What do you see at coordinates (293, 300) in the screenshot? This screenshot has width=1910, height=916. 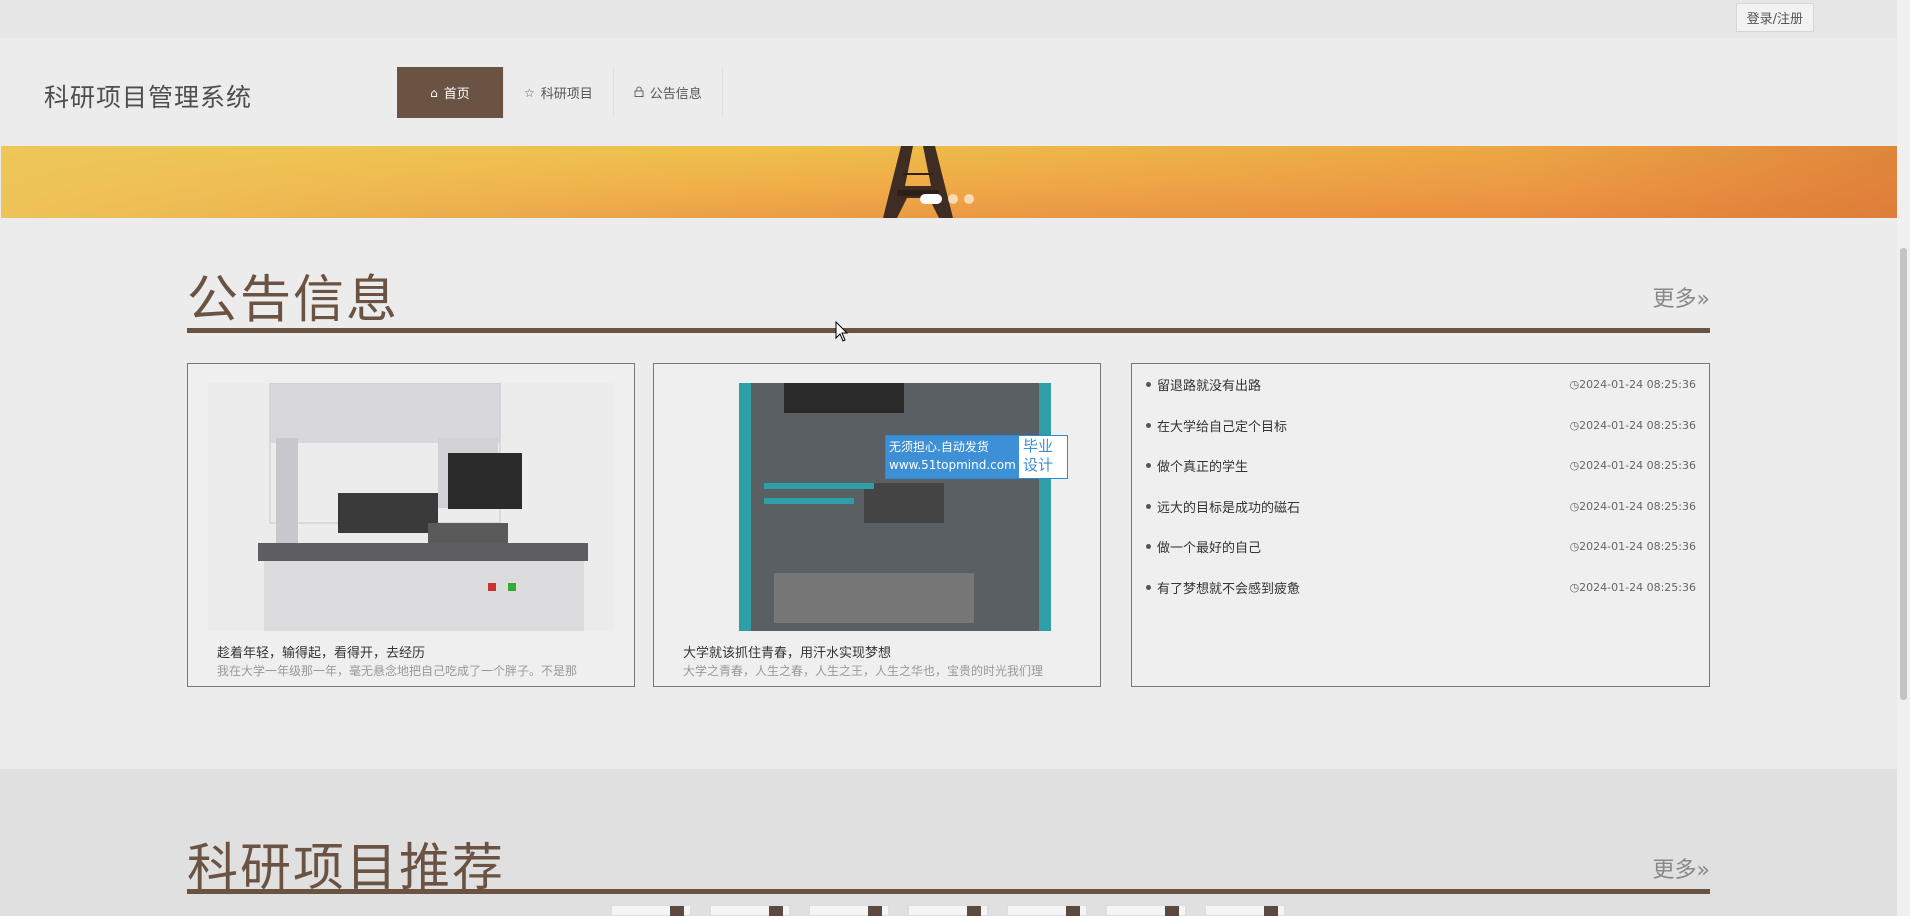 I see `section-title: 公告信息` at bounding box center [293, 300].